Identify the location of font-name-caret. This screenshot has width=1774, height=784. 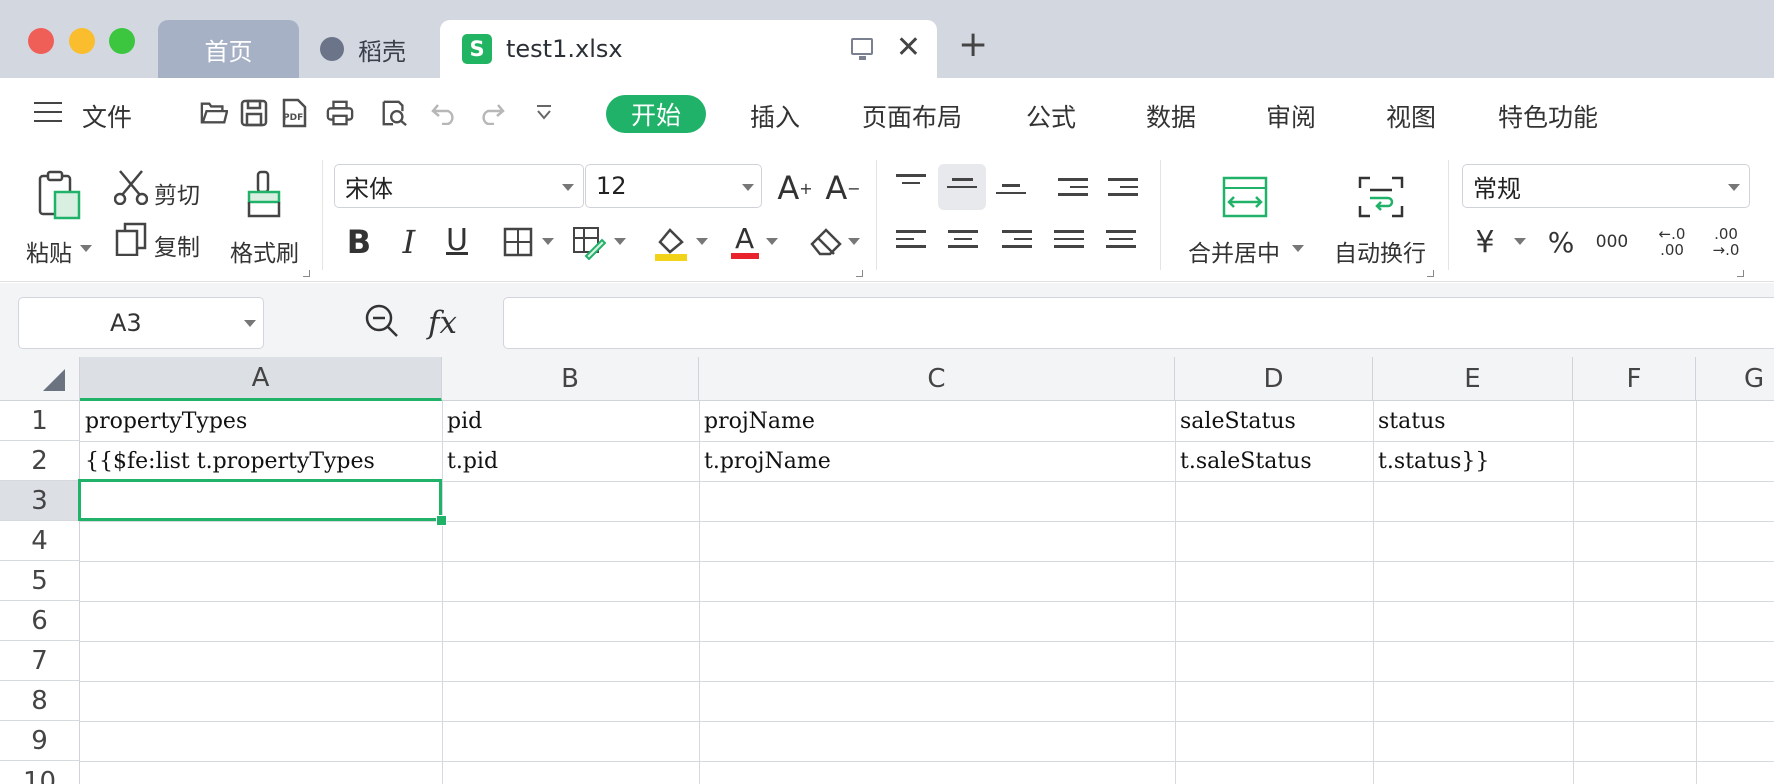
(568, 187).